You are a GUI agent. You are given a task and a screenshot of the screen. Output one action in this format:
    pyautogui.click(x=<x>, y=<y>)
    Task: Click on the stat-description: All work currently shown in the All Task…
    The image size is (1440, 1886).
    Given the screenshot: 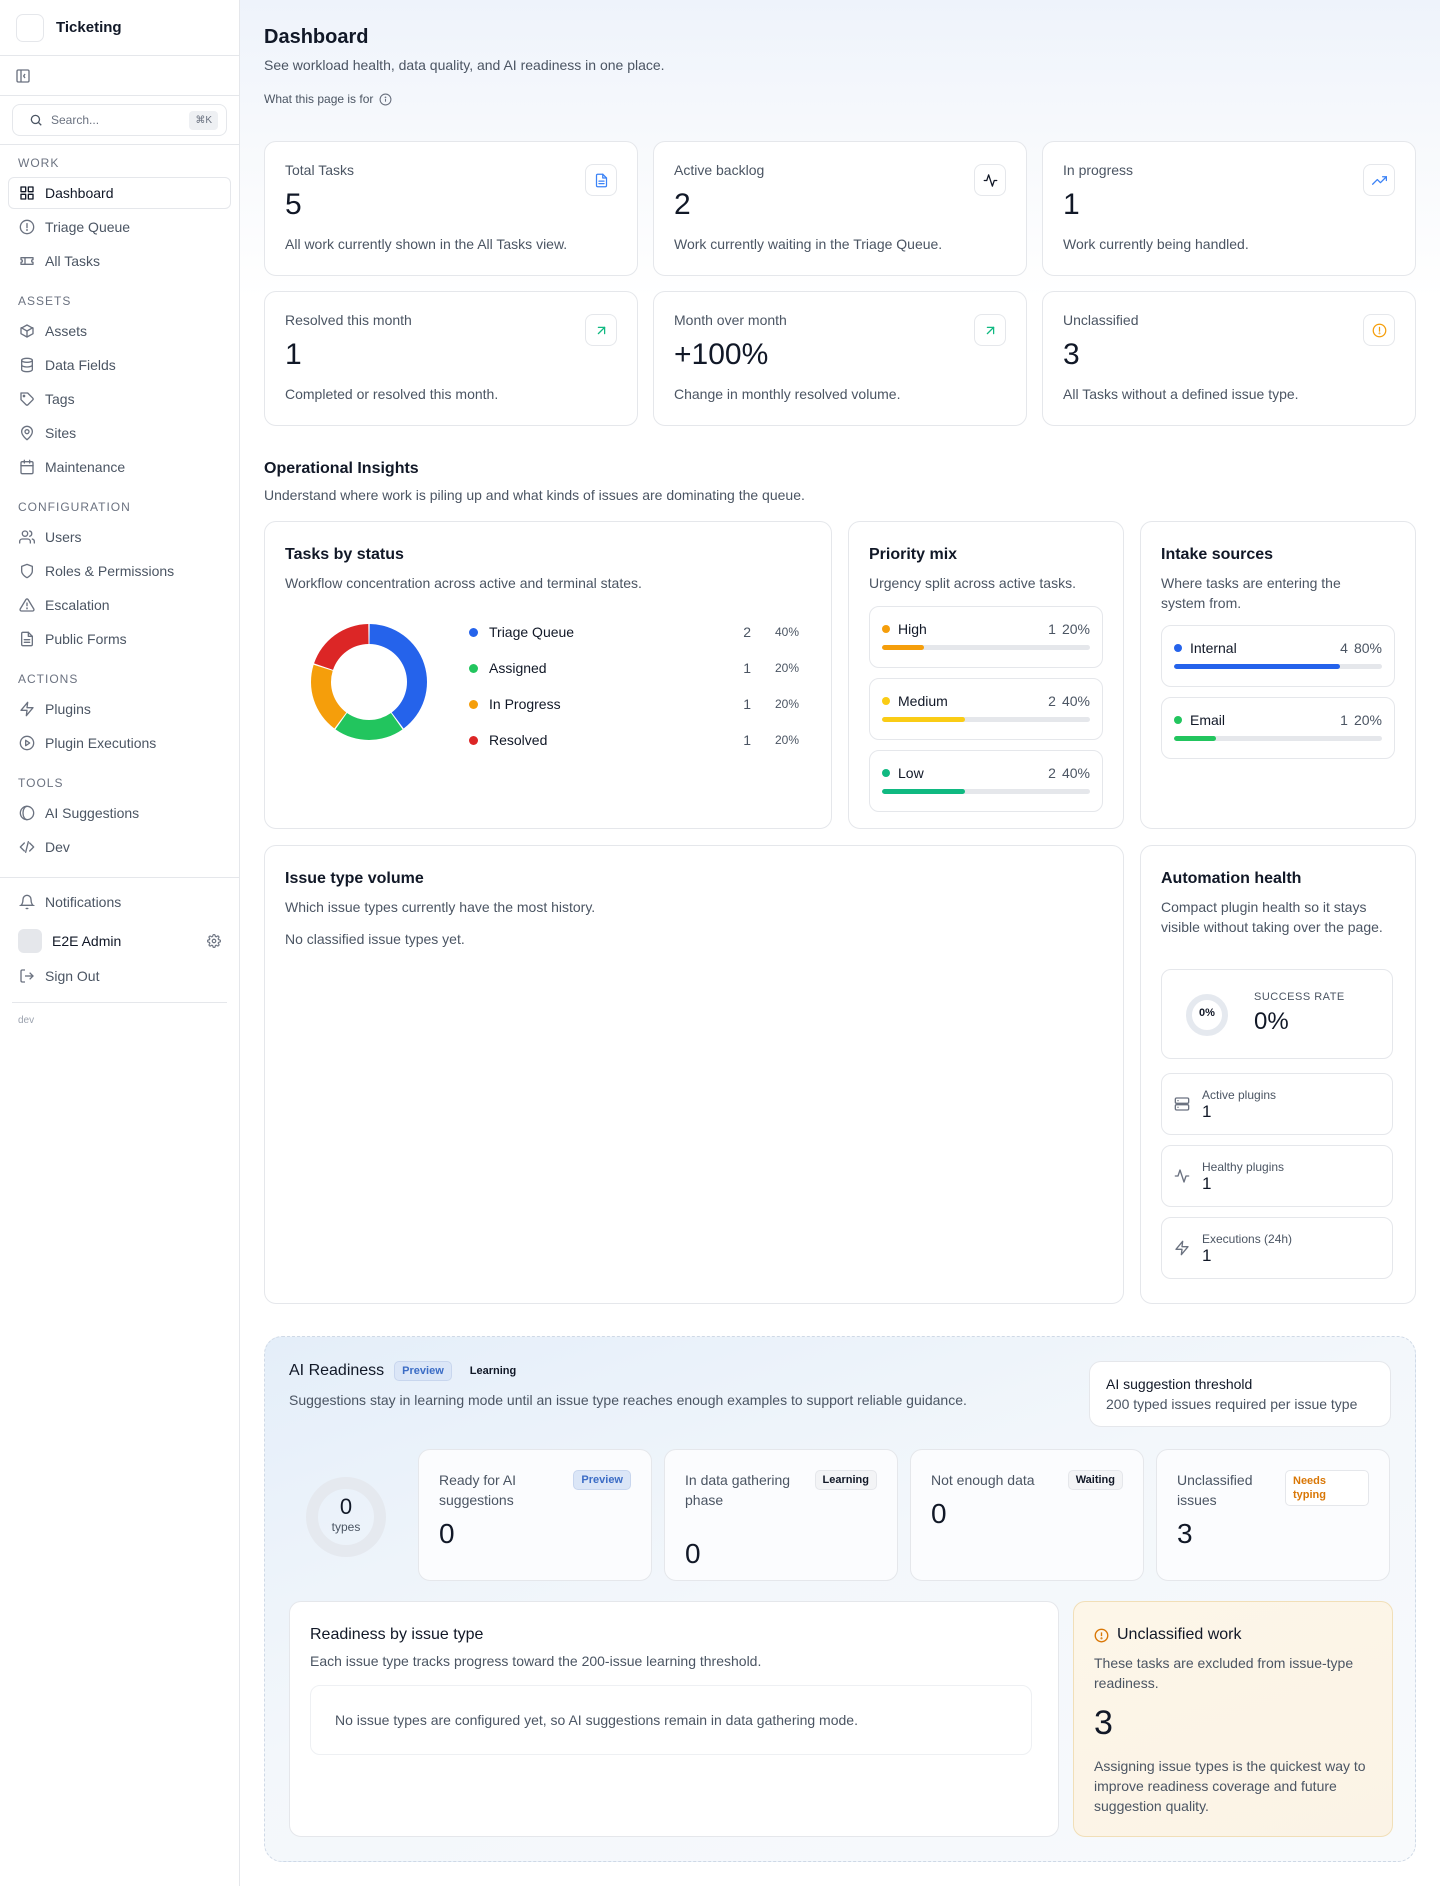 What is the action you would take?
    pyautogui.click(x=426, y=244)
    